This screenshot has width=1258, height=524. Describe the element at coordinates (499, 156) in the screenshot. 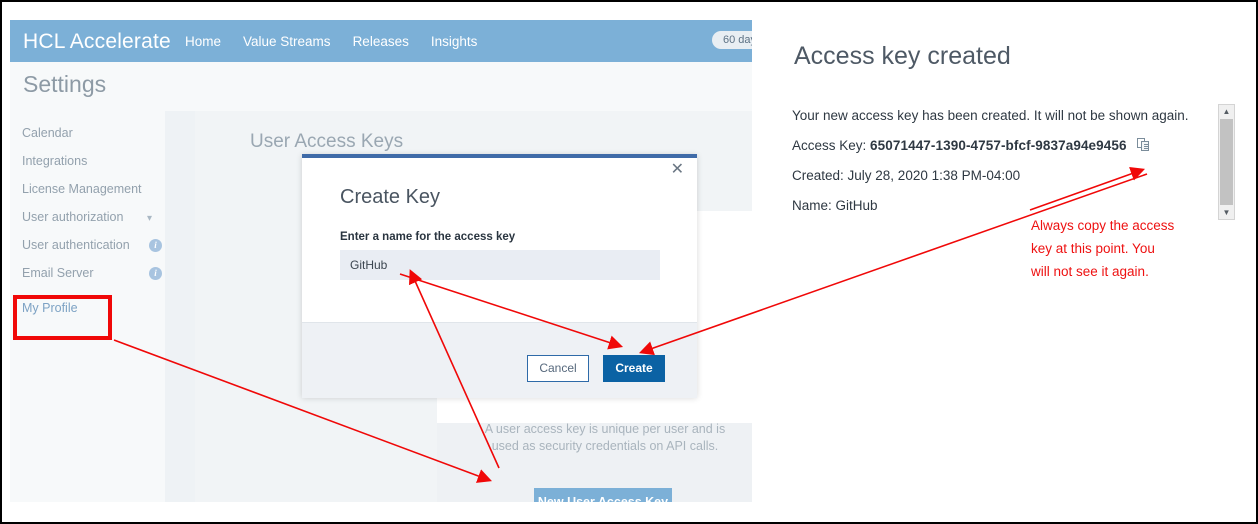

I see `dialog-accent-bar` at that location.